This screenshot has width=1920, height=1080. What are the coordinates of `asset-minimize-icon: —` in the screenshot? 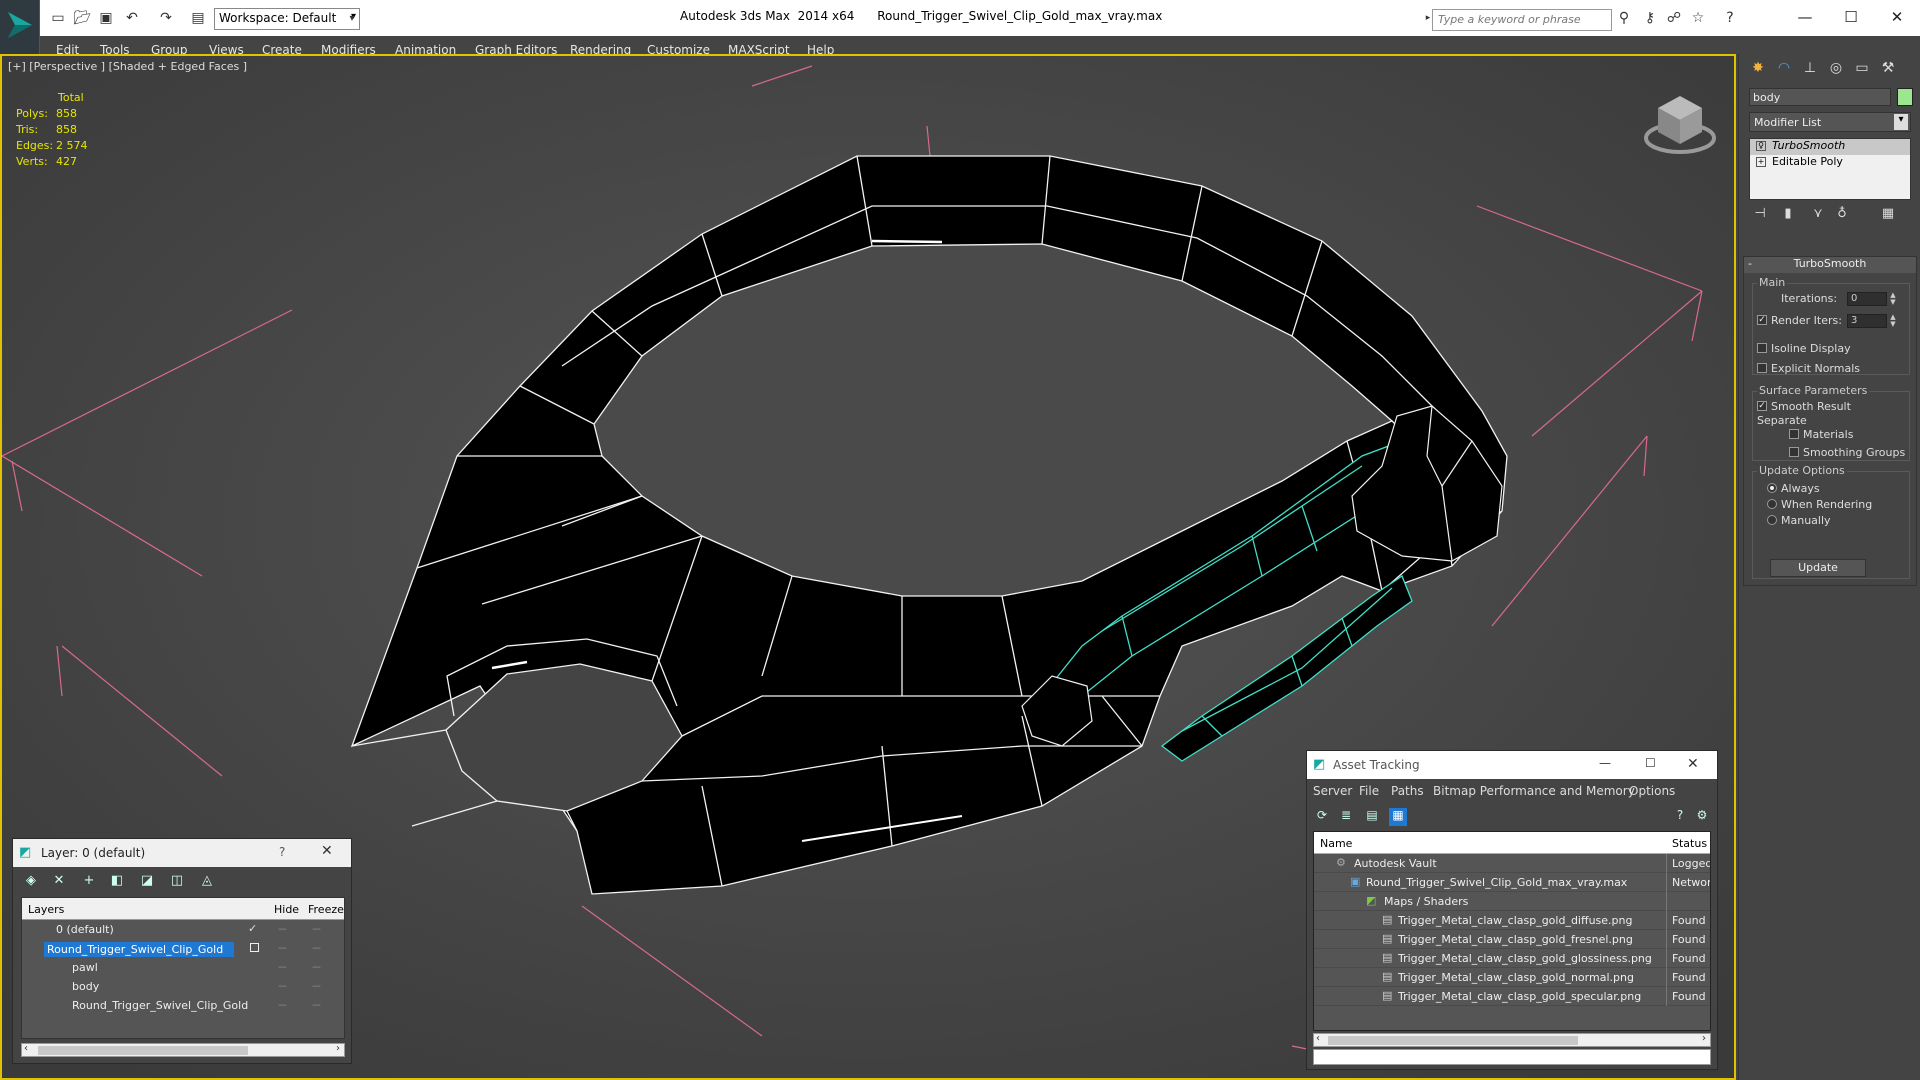 It's located at (1605, 763).